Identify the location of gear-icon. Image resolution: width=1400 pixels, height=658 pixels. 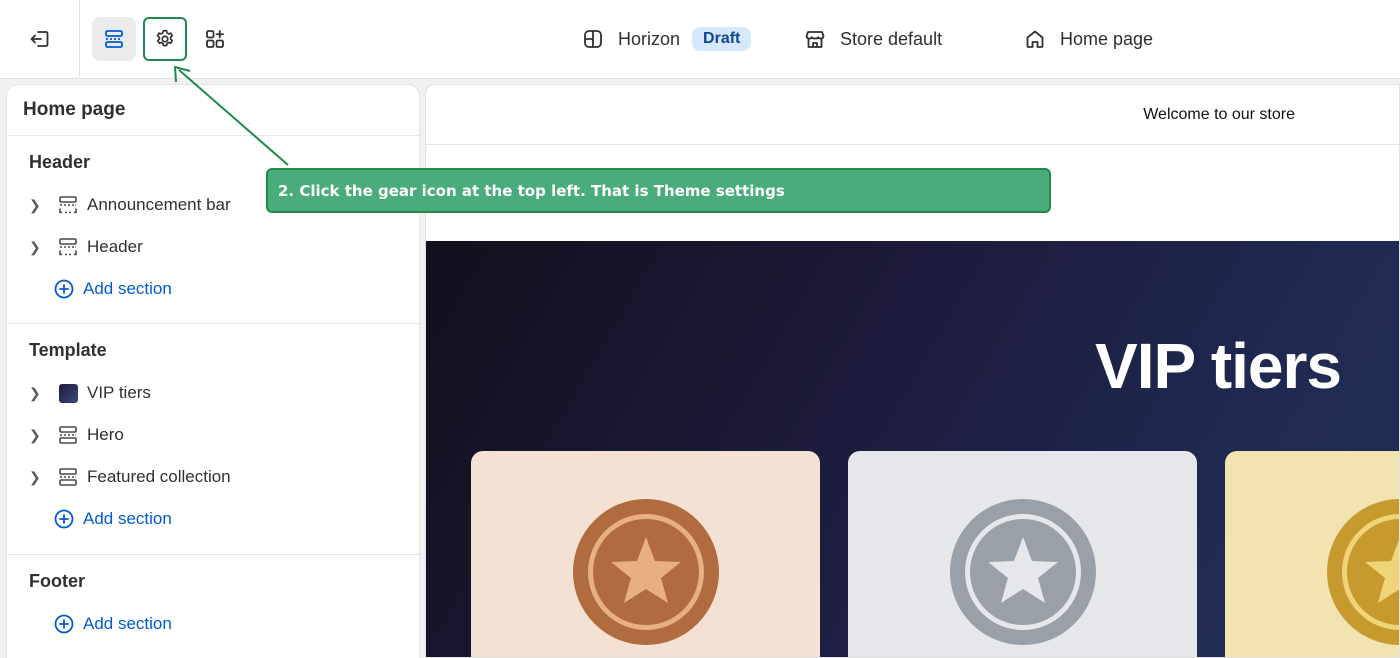
(165, 38).